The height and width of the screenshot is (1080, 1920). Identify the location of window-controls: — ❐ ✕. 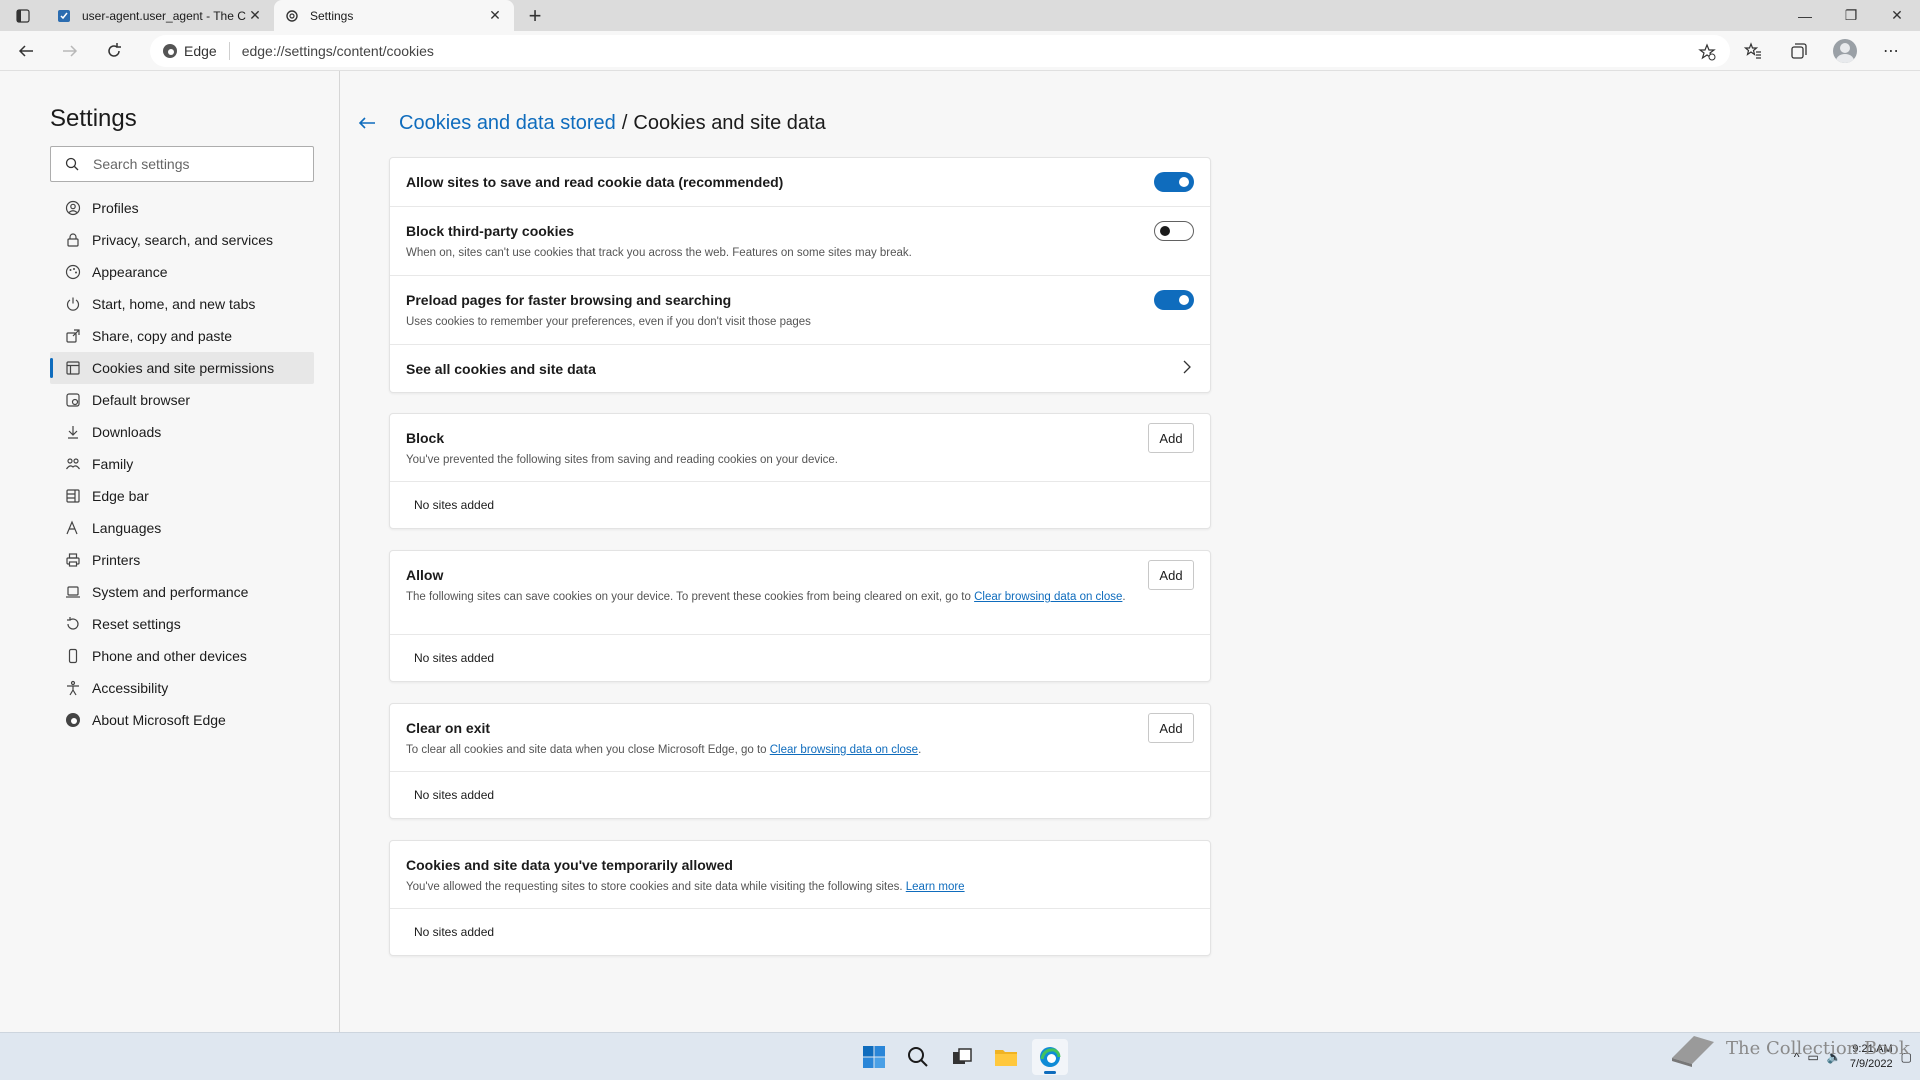
(1851, 15).